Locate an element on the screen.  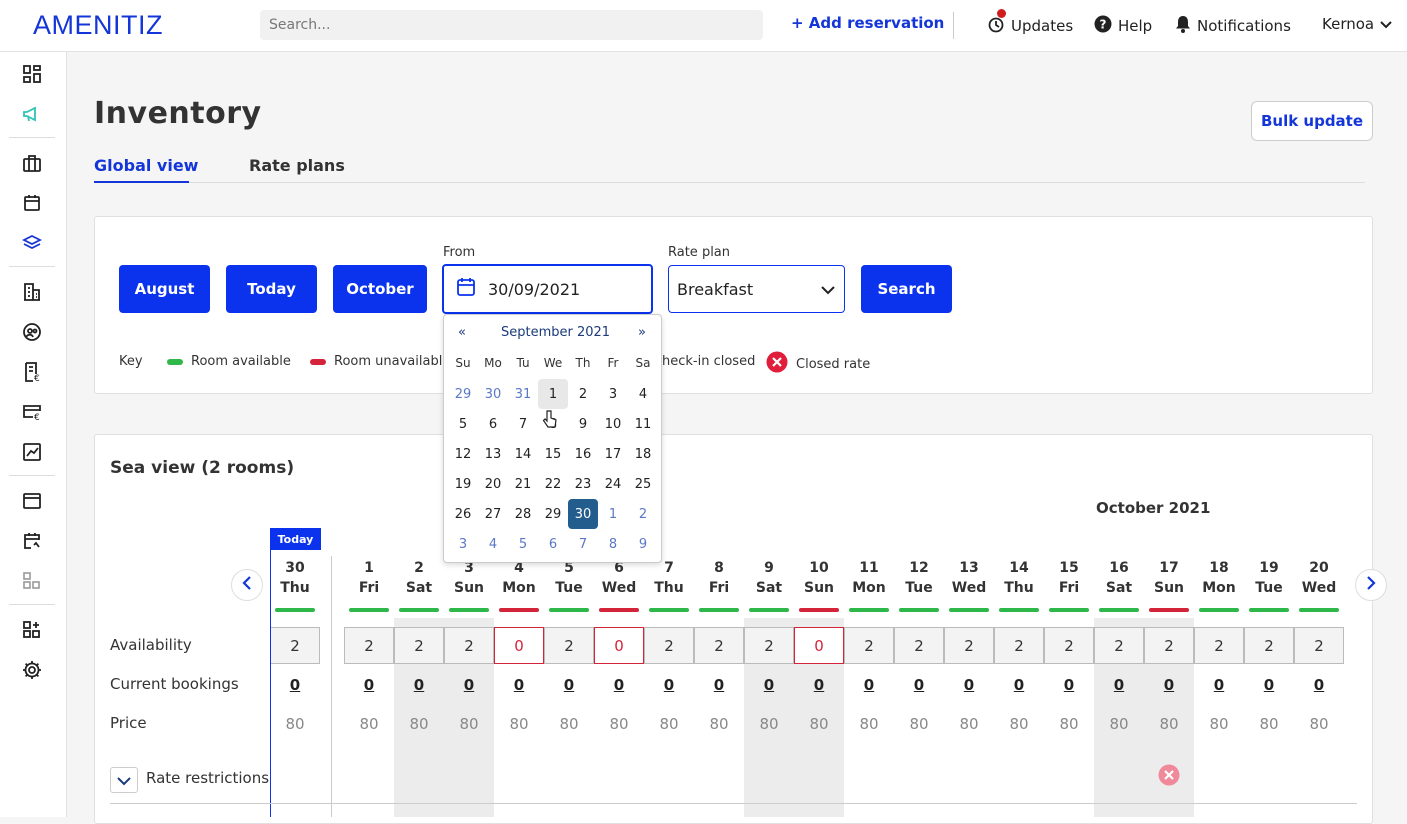
help-link: ? Help is located at coordinates (1123, 26).